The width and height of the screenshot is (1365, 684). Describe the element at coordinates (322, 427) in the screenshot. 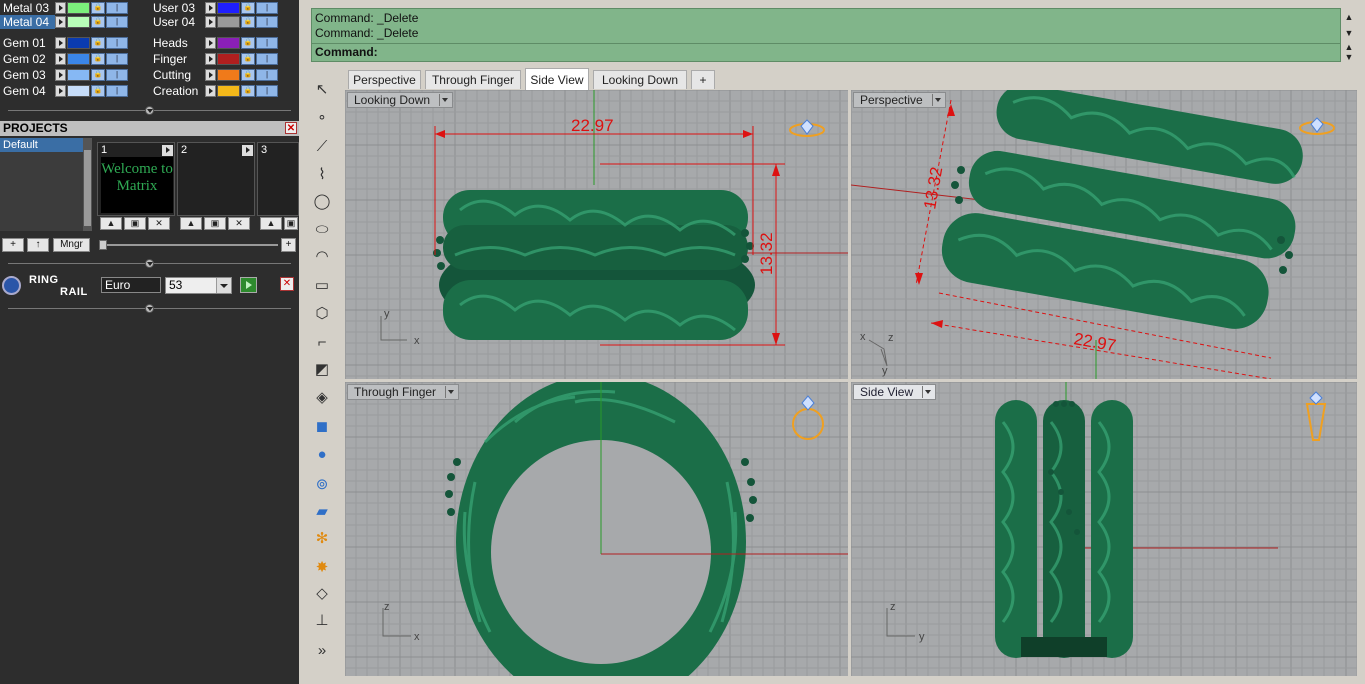

I see `box-icon: ◼` at that location.